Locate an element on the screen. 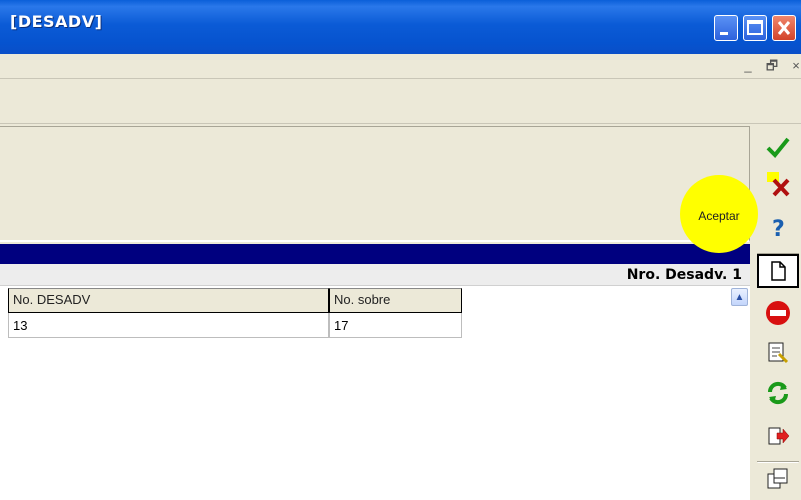 The width and height of the screenshot is (801, 500). close-icon is located at coordinates (784, 28).